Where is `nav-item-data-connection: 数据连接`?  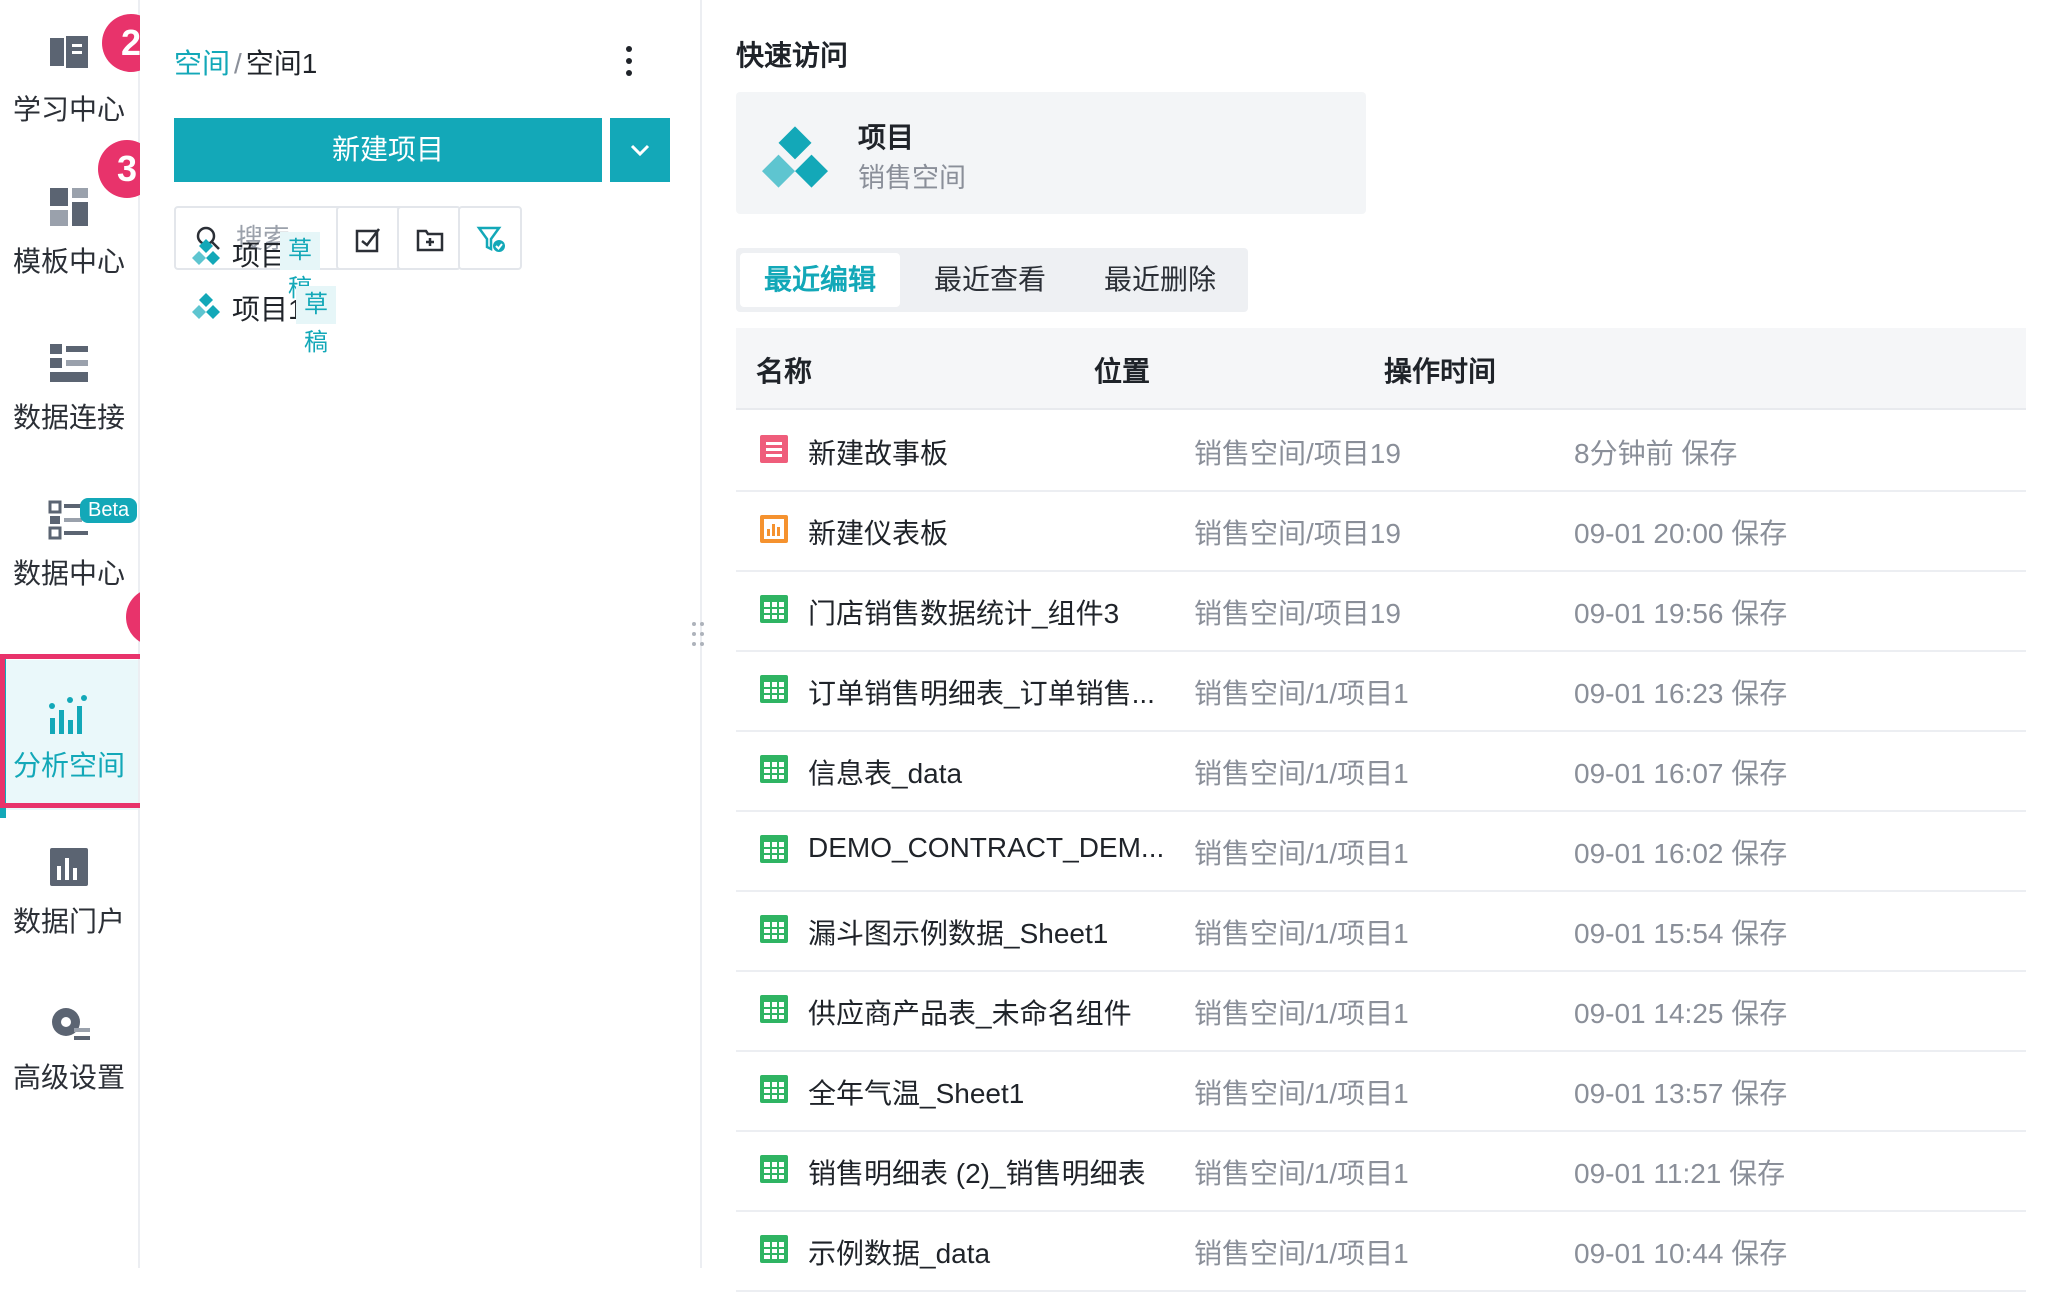 nav-item-data-connection: 数据连接 is located at coordinates (69, 387).